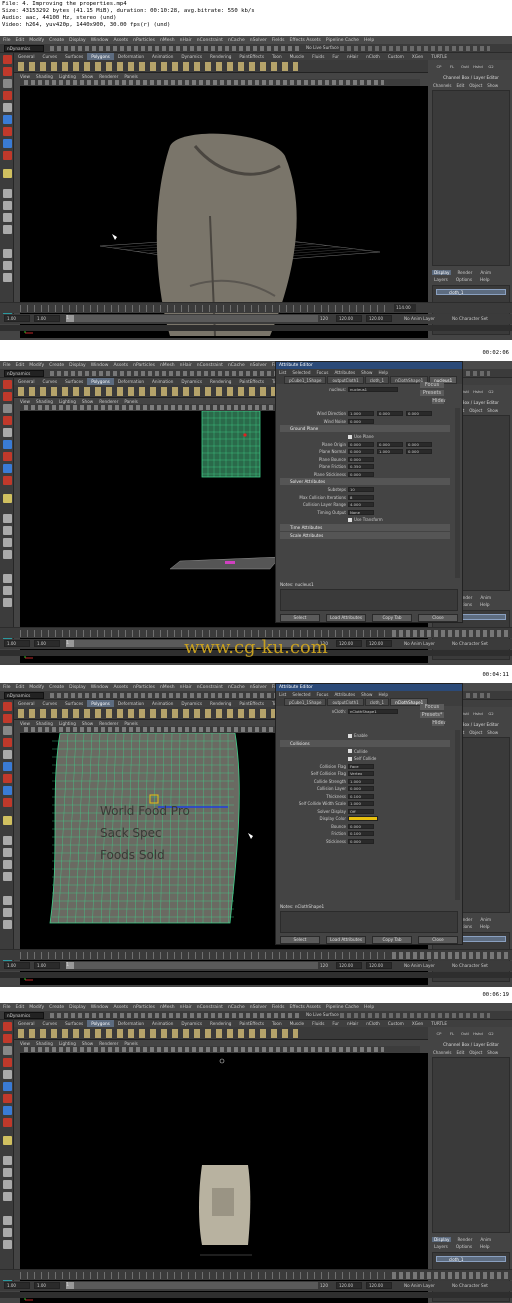 The height and width of the screenshot is (1303, 512). Describe the element at coordinates (346, 940) in the screenshot. I see `ae-load-attributes-button: Load Attributes` at that location.